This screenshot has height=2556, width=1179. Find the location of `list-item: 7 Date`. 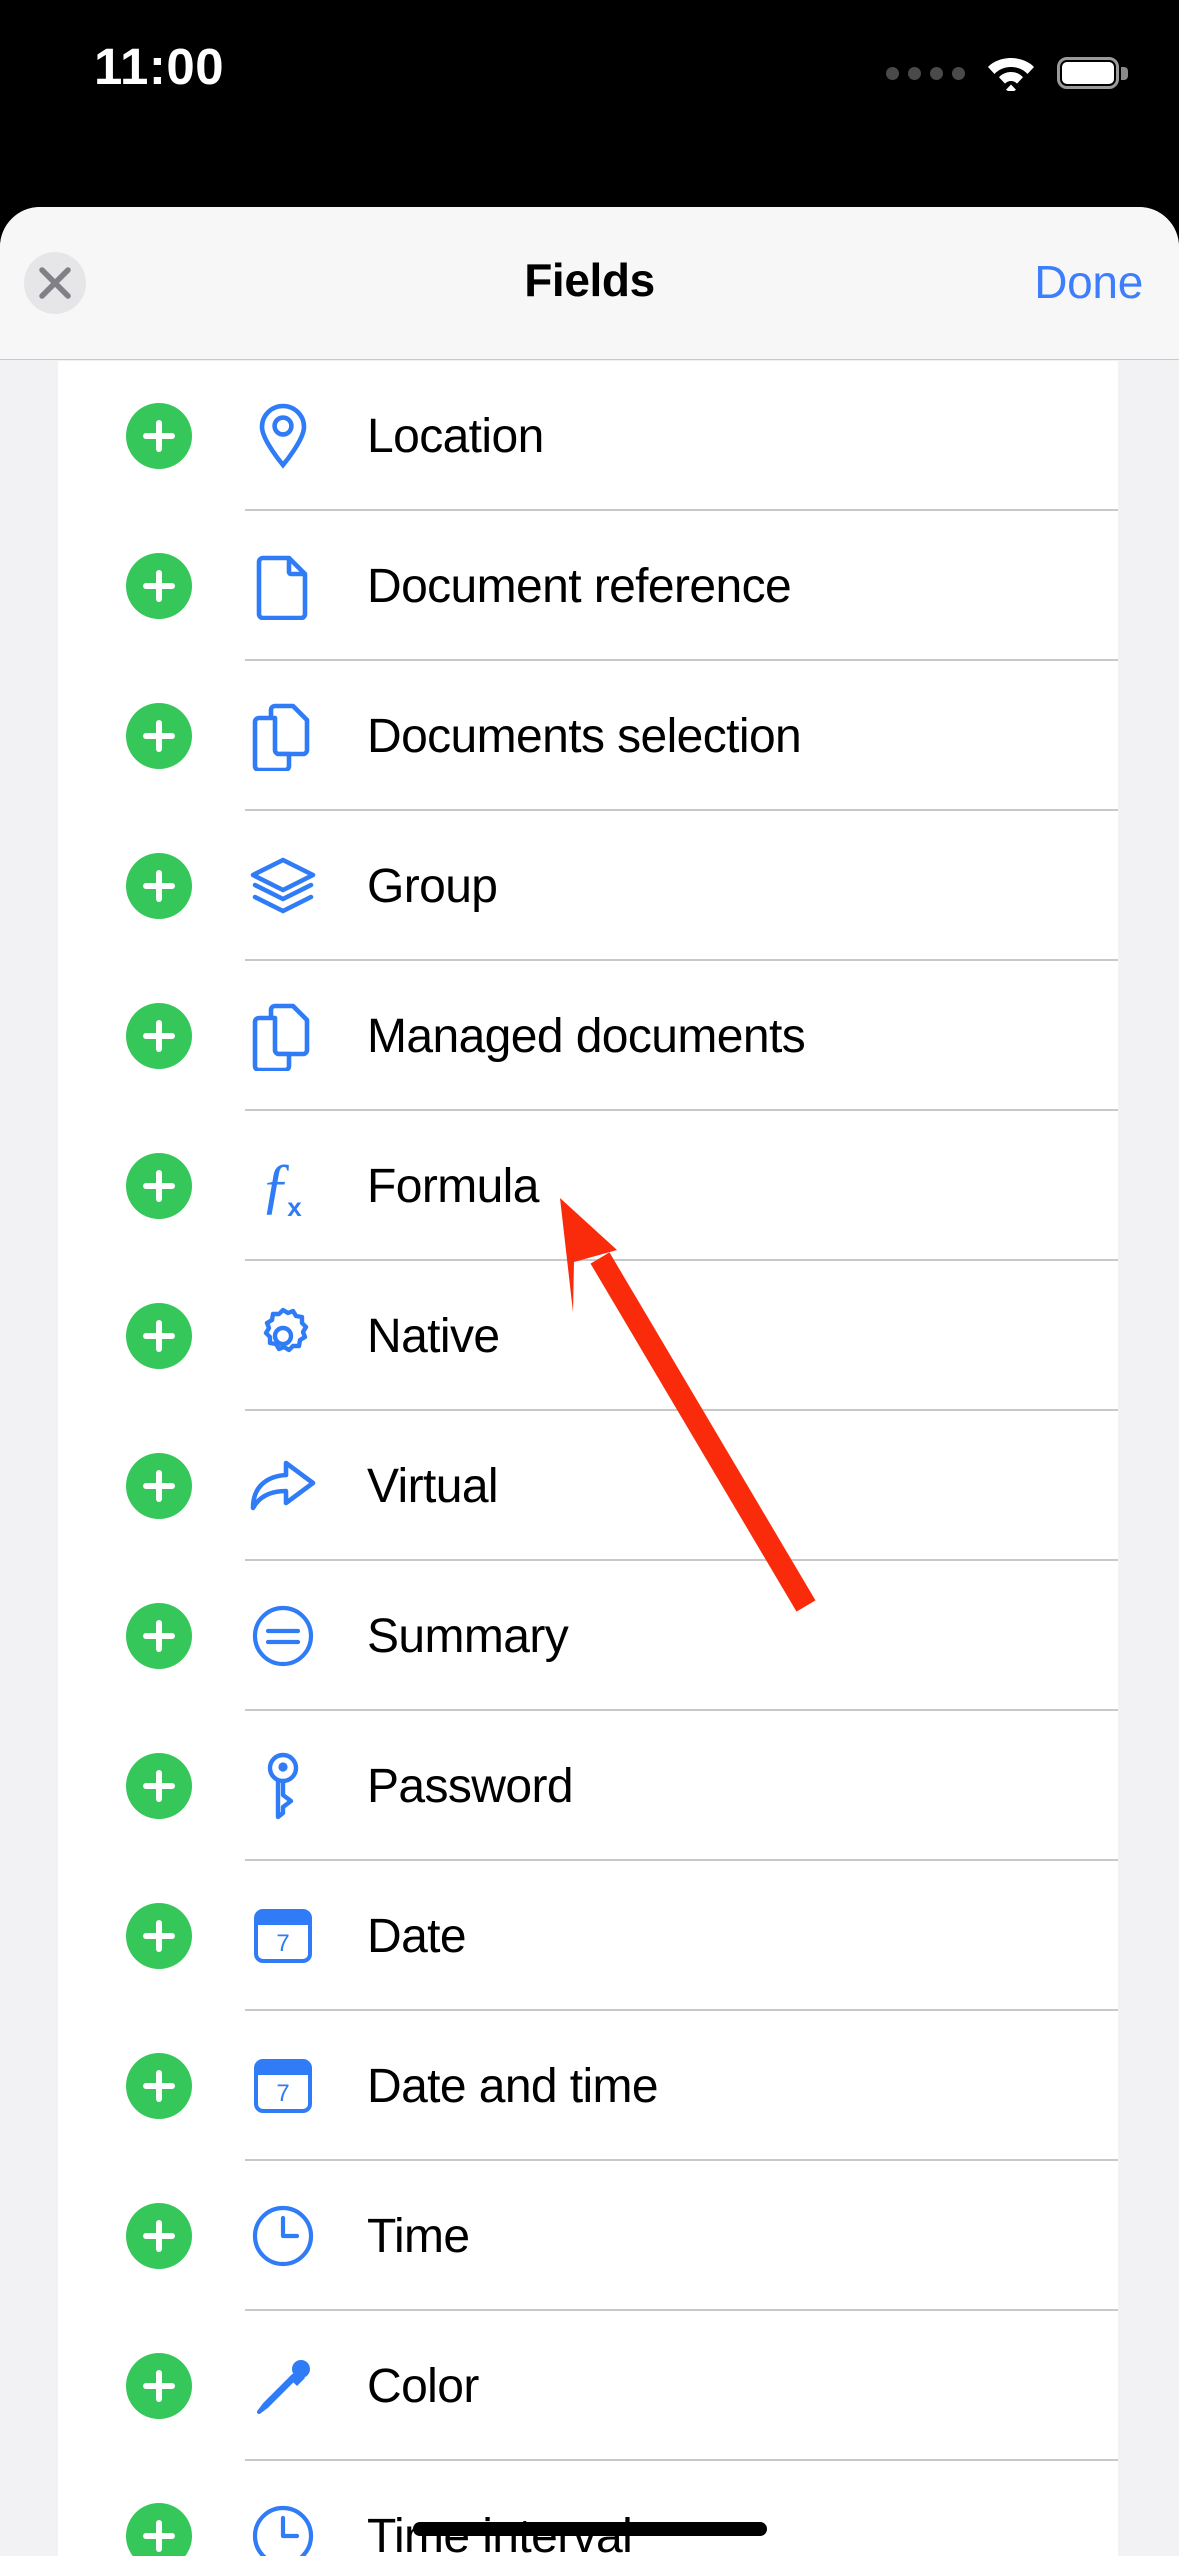

list-item: 7 Date is located at coordinates (588, 1936).